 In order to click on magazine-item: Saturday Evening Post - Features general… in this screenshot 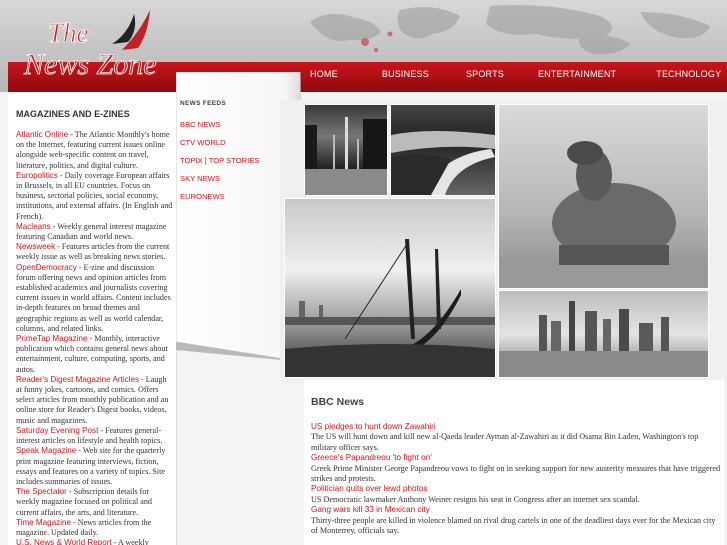, I will do `click(95, 436)`.